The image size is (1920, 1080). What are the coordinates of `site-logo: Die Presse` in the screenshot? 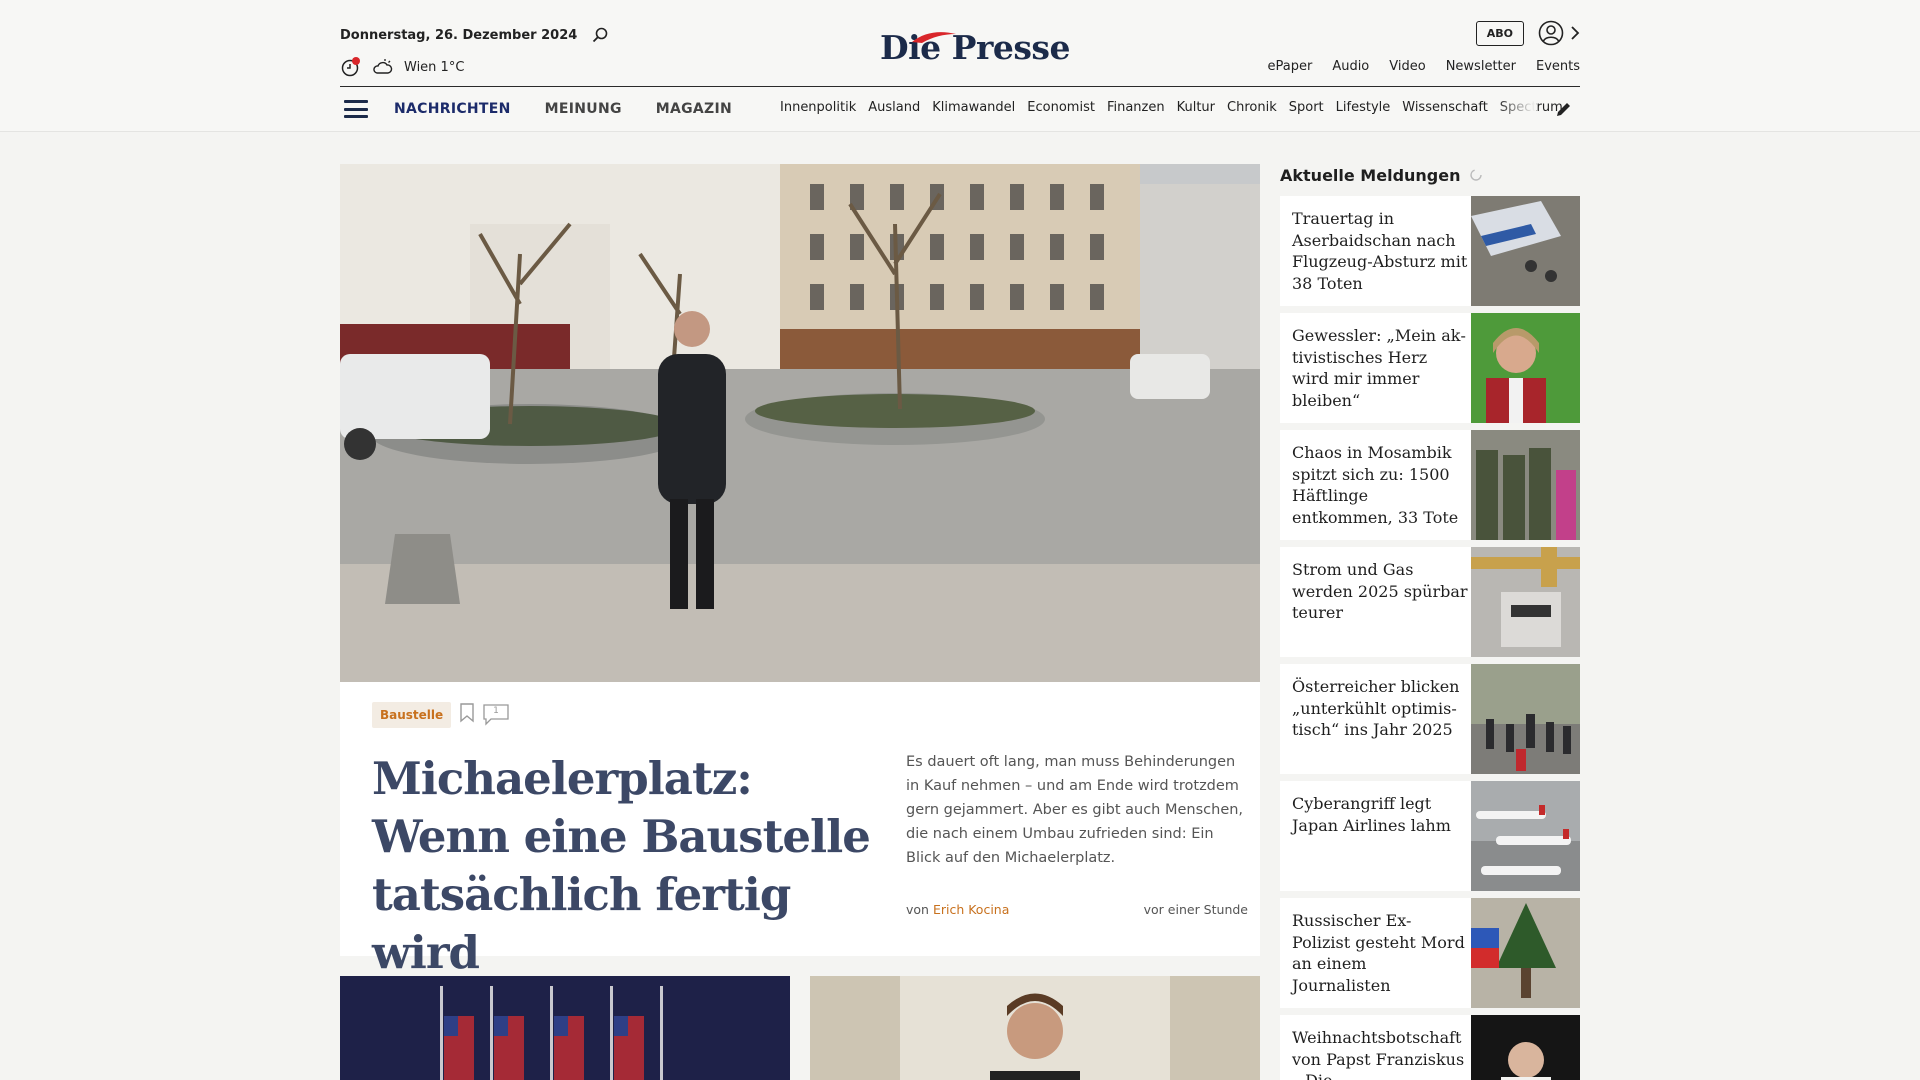 It's located at (975, 50).